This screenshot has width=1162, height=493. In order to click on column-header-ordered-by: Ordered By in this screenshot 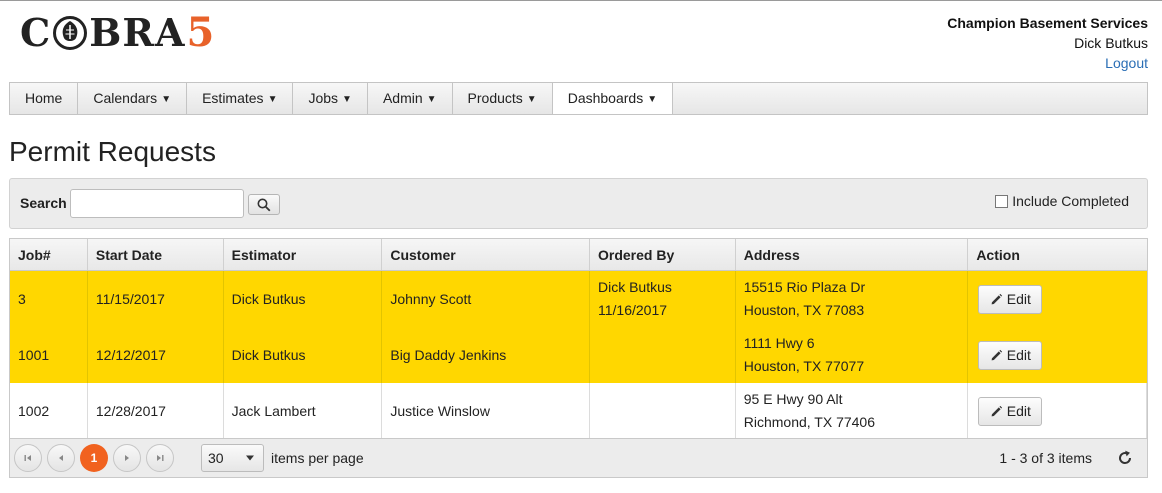, I will do `click(663, 254)`.